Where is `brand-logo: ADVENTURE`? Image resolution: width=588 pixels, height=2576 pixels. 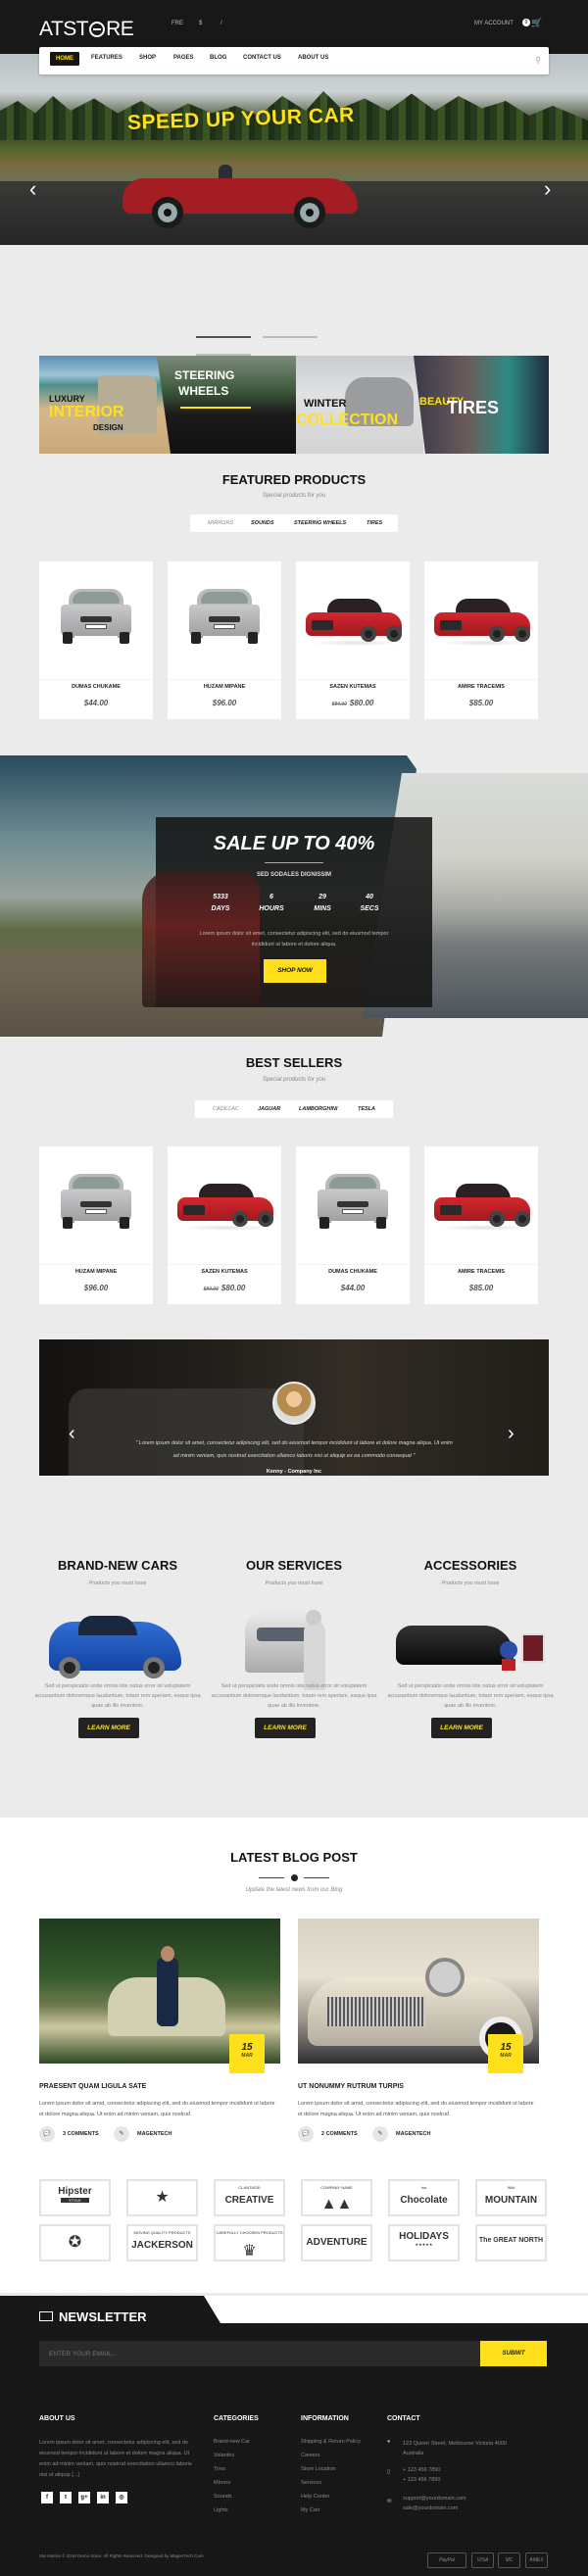 brand-logo: ADVENTURE is located at coordinates (336, 2242).